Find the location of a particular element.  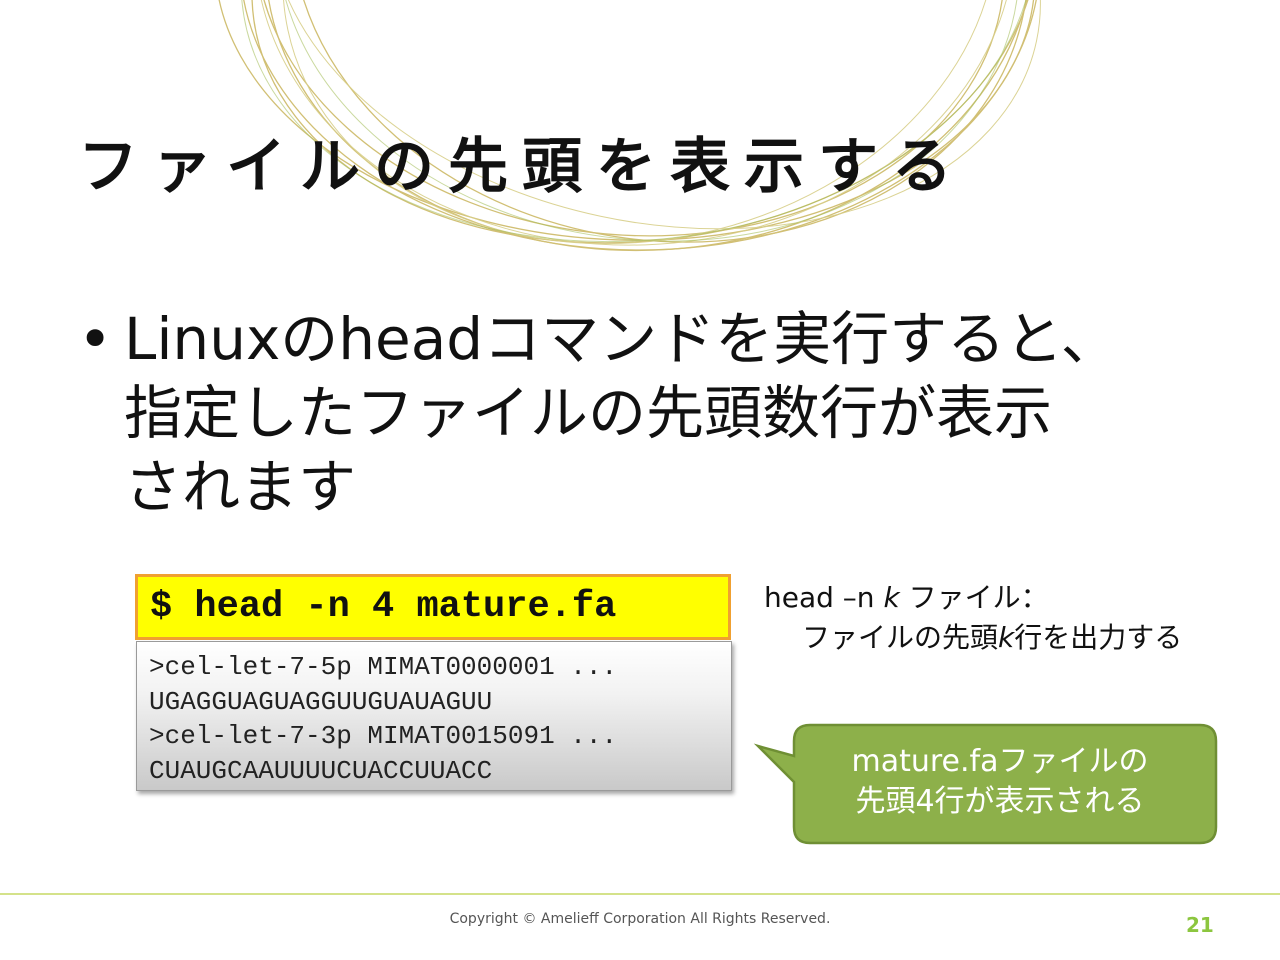

output-line: UGAGGUAGUAGGUUGUAUAGUU is located at coordinates (321, 701).